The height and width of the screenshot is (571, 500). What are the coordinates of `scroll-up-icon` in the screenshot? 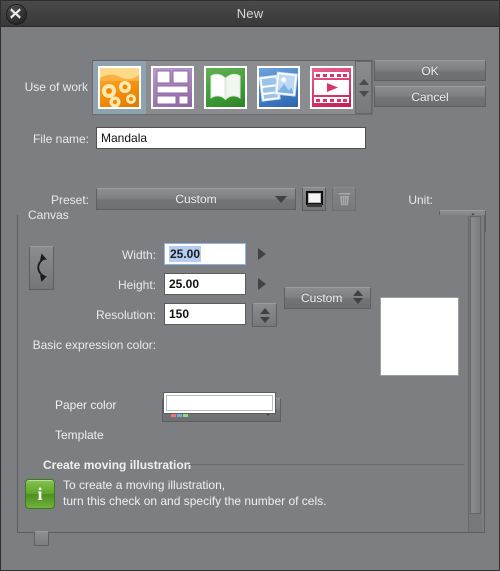 It's located at (363, 81).